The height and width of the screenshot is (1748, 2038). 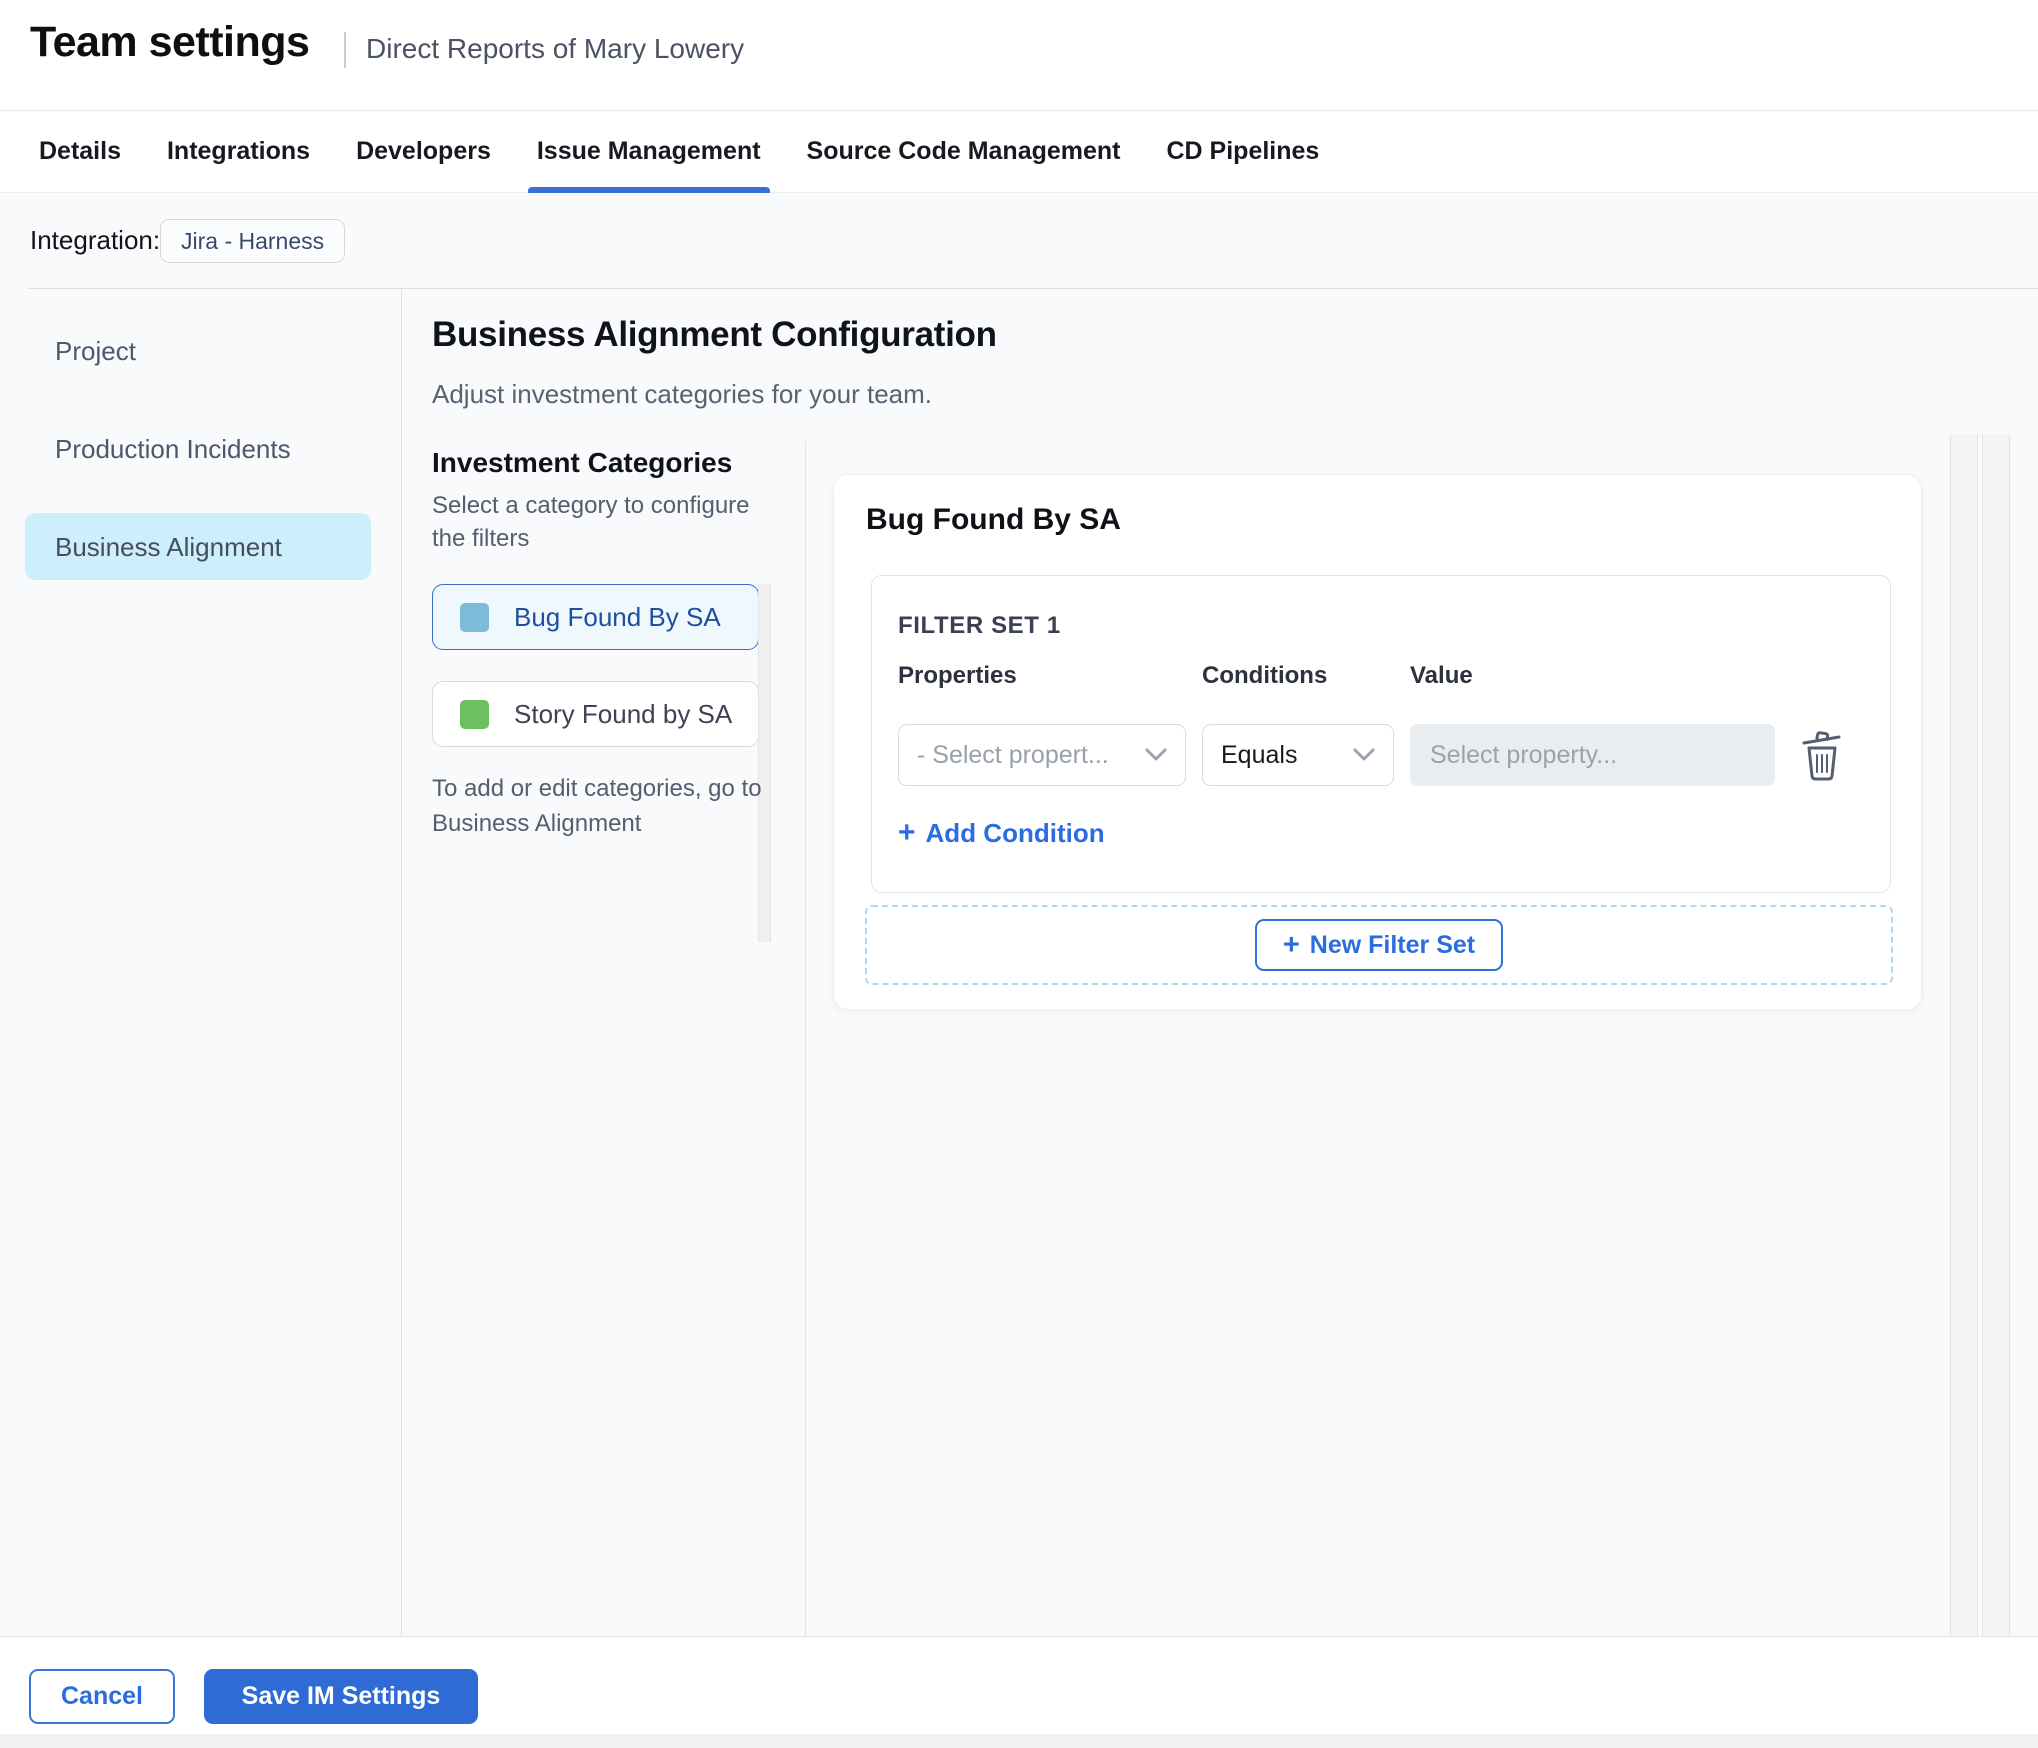 What do you see at coordinates (979, 625) in the screenshot?
I see `filter-set-title: FILTER SET 1` at bounding box center [979, 625].